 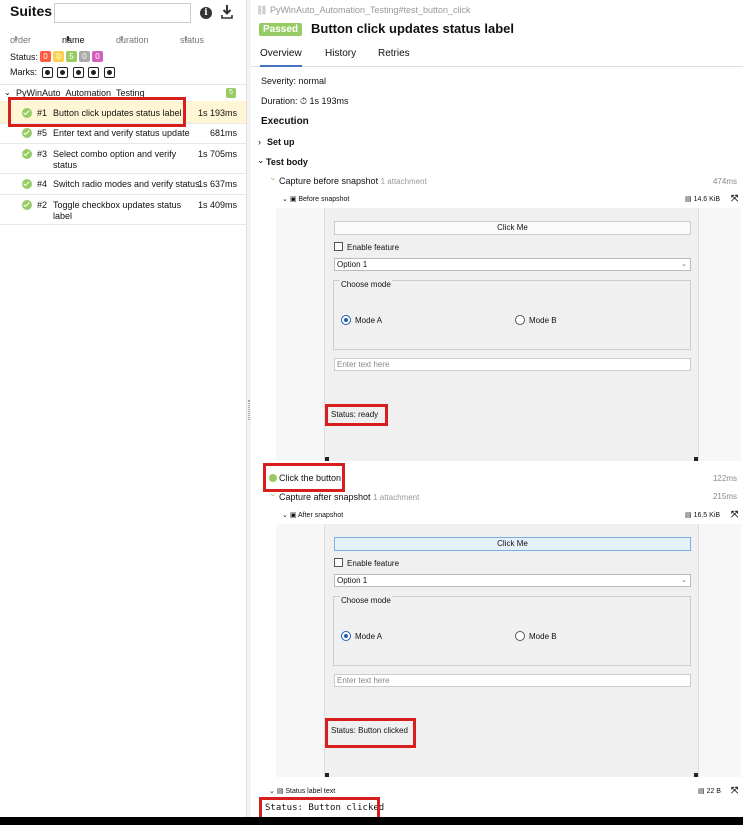 I want to click on step-duration: 474ms, so click(x=724, y=181).